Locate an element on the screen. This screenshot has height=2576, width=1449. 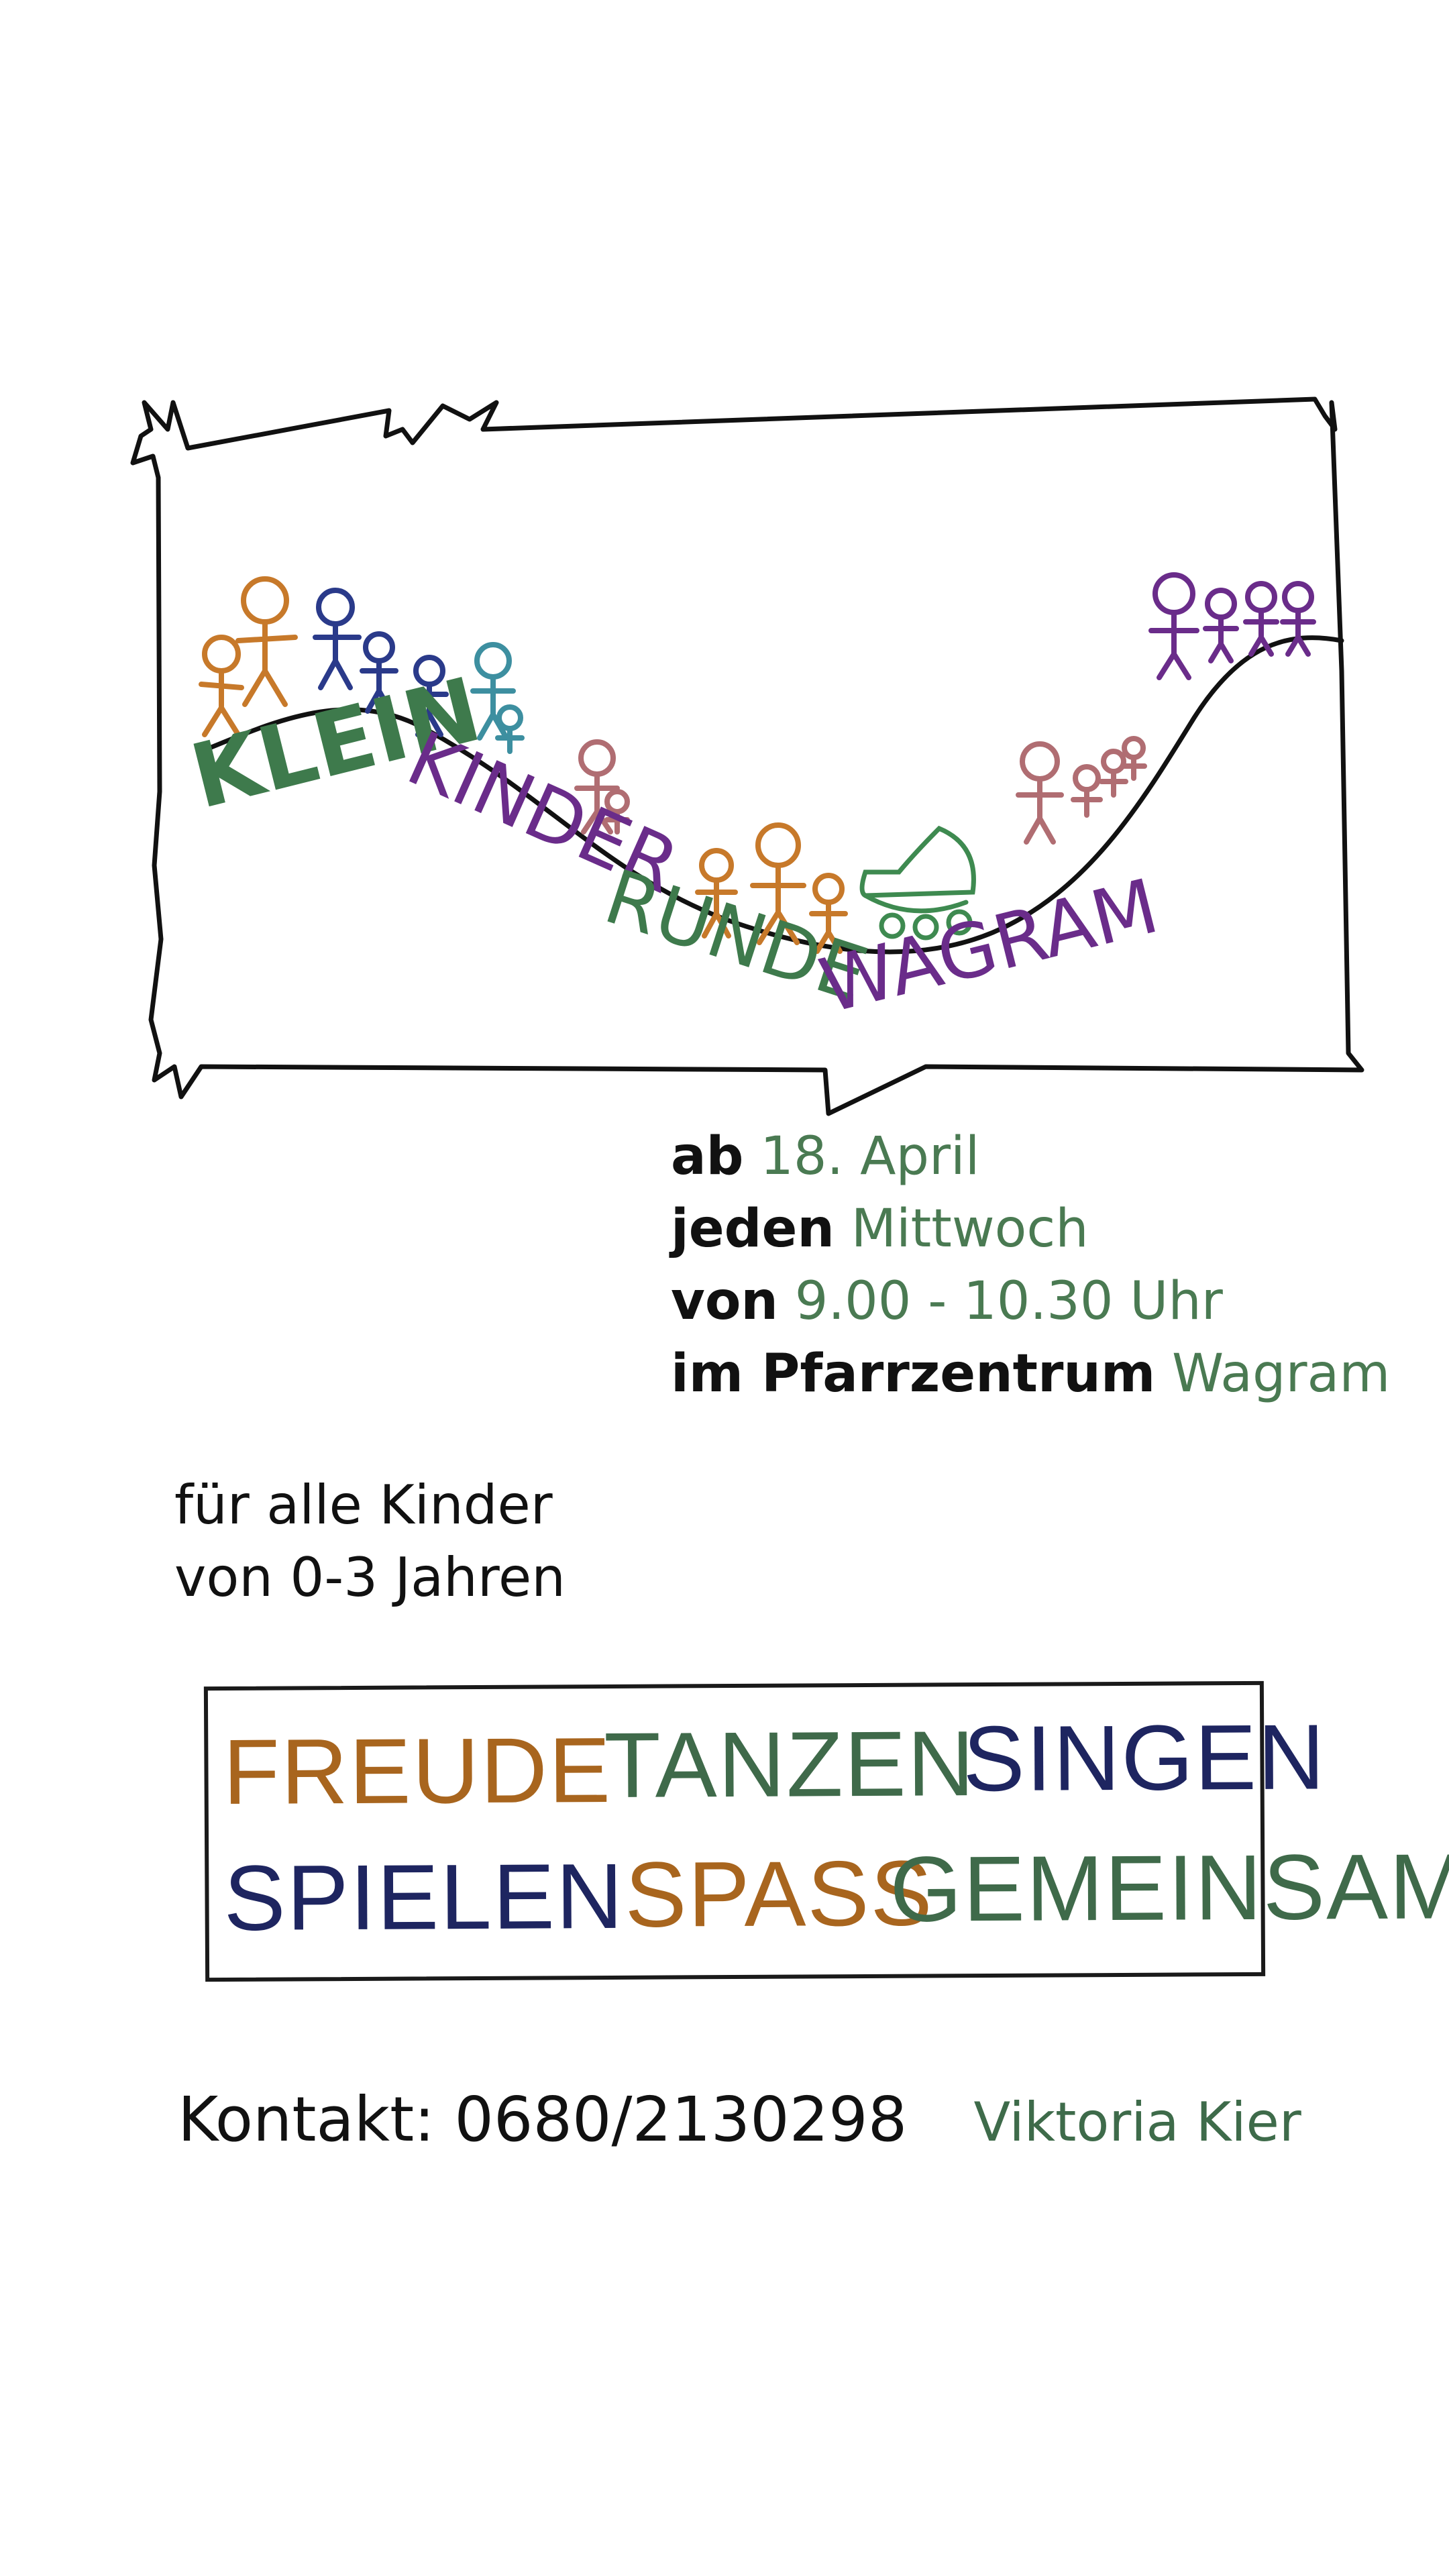
weekday-key: jeden is located at coordinates (753, 1229).